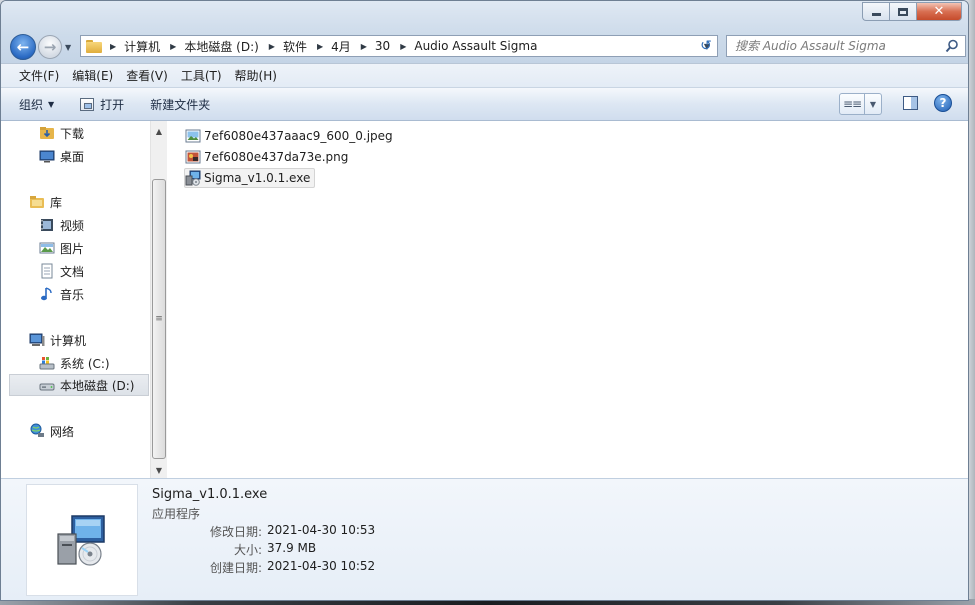 The width and height of the screenshot is (975, 605). I want to click on breadcrumb-software: 软件, so click(295, 46).